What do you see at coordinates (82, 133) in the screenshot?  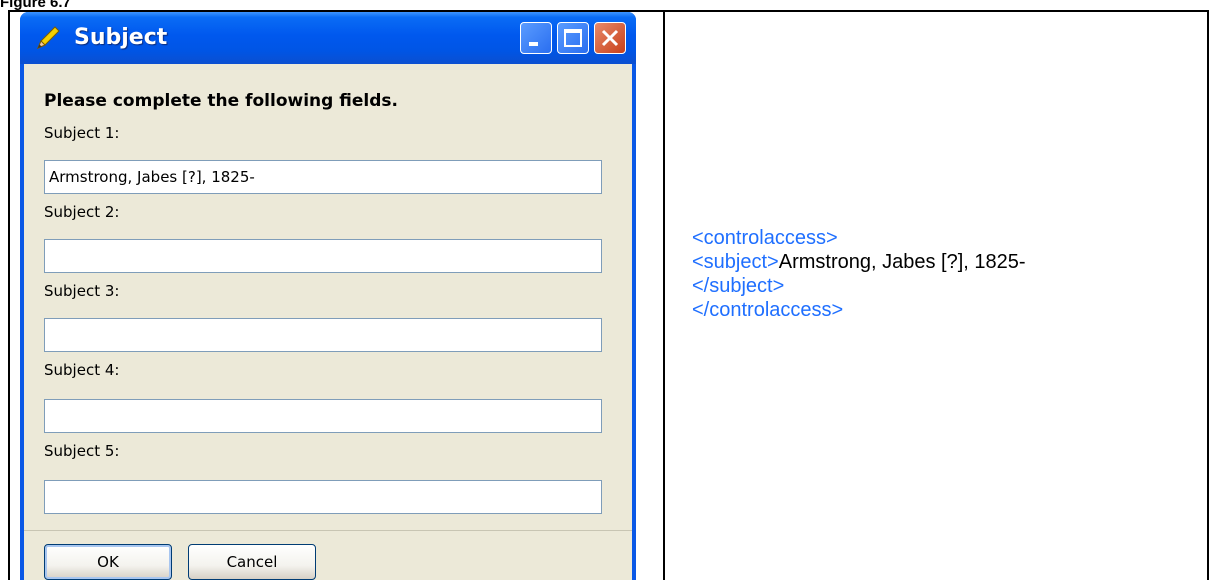 I see `subject-1-label: Subject 1:` at bounding box center [82, 133].